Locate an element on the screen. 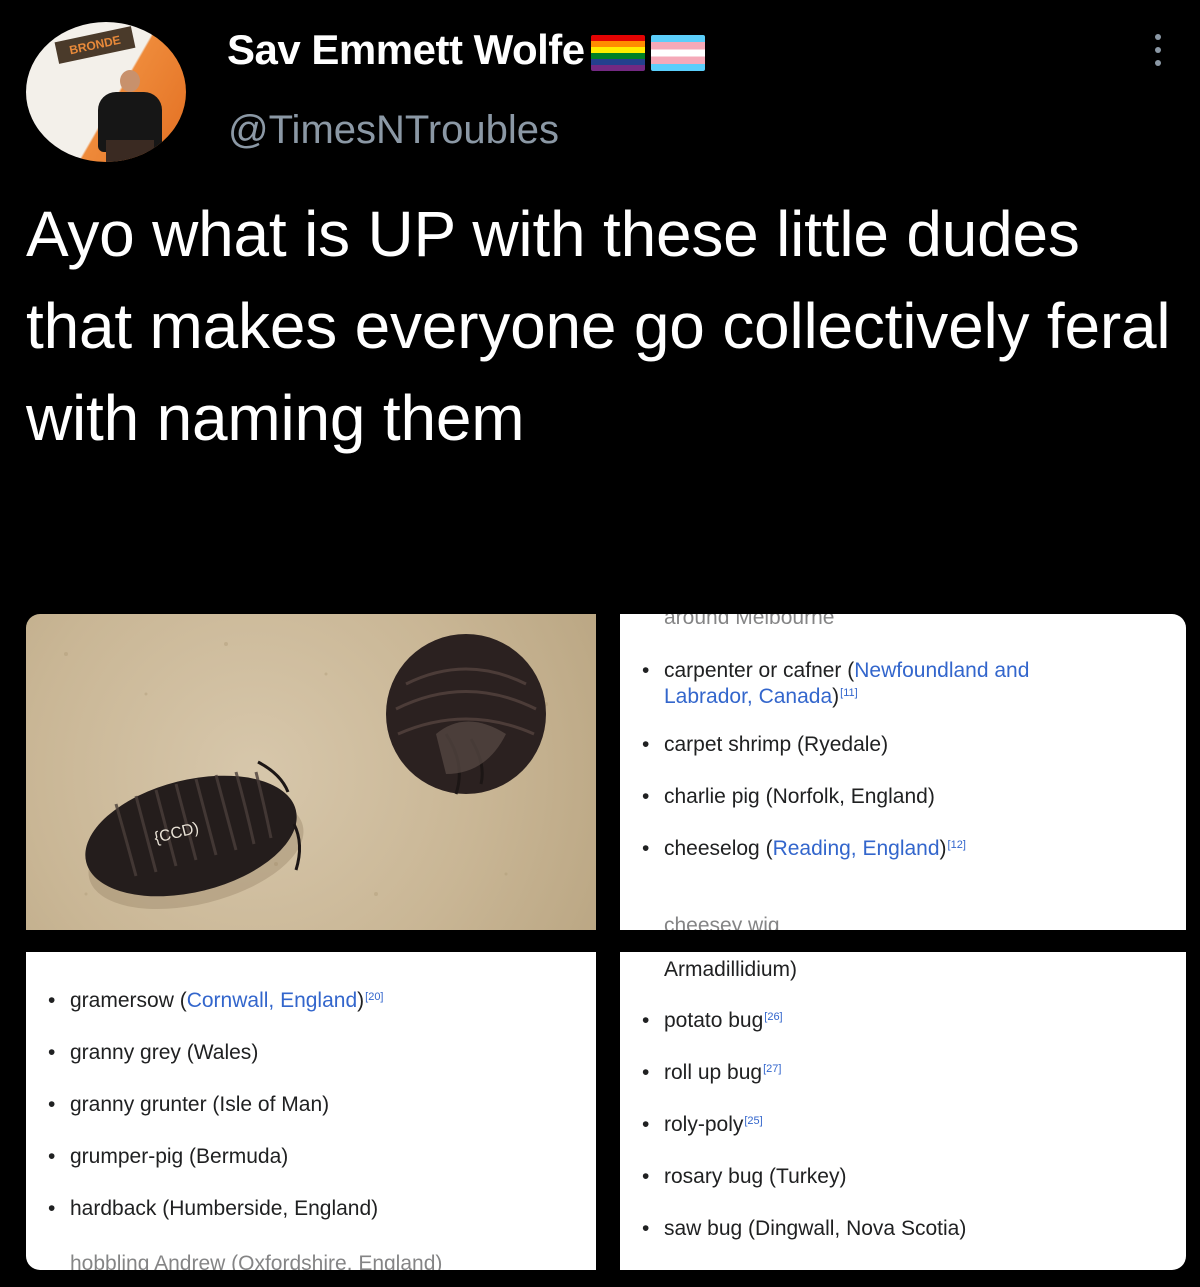  list-item: granny grunter (Isle of Man) is located at coordinates (216, 1105).